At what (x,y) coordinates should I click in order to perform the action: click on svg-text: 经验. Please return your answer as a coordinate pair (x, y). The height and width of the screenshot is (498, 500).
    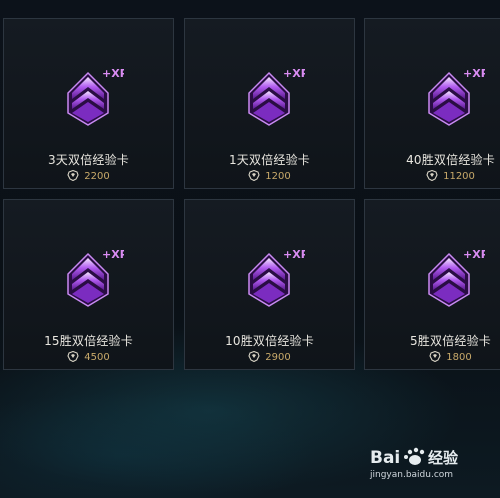
    Looking at the image, I should click on (443, 458).